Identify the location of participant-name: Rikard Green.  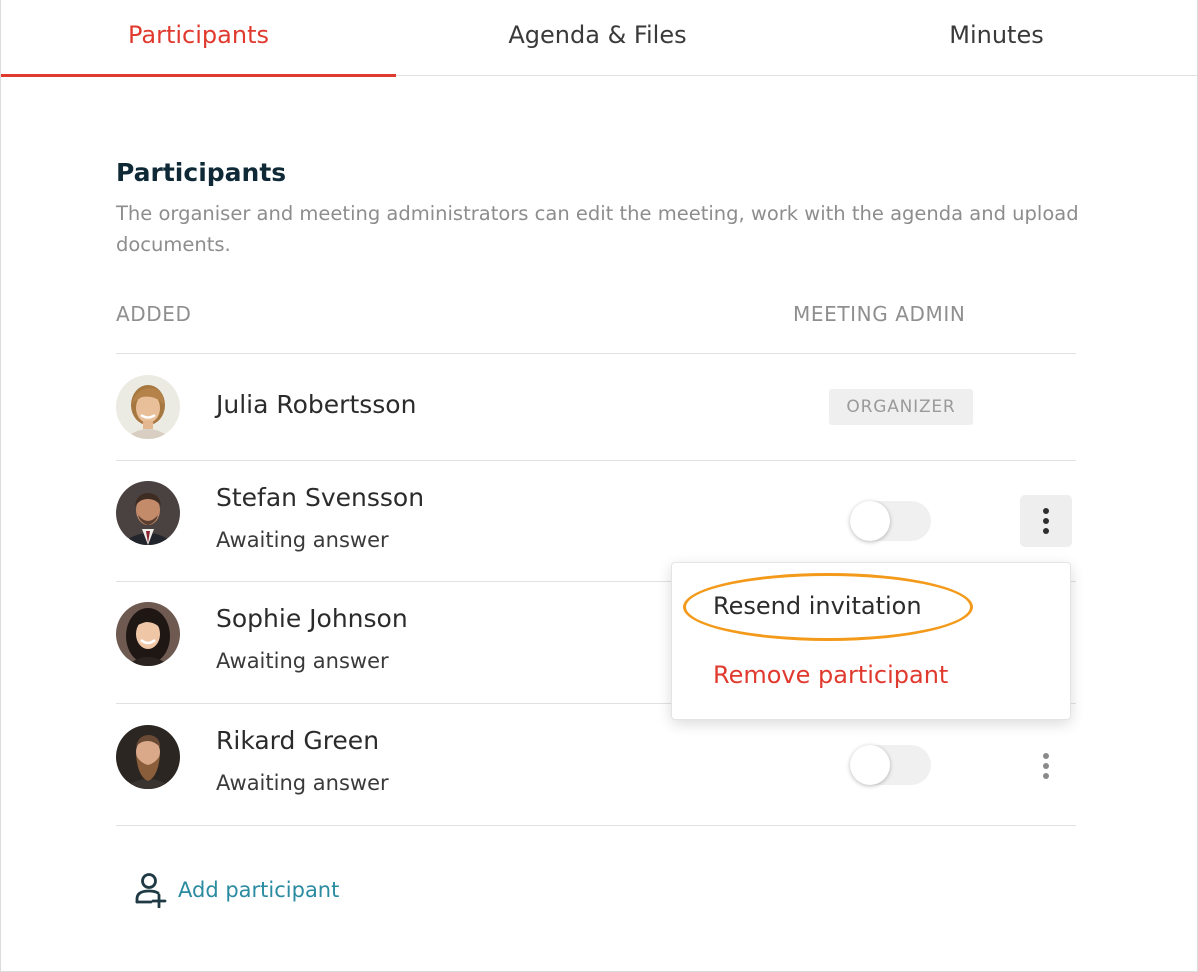
(298, 740).